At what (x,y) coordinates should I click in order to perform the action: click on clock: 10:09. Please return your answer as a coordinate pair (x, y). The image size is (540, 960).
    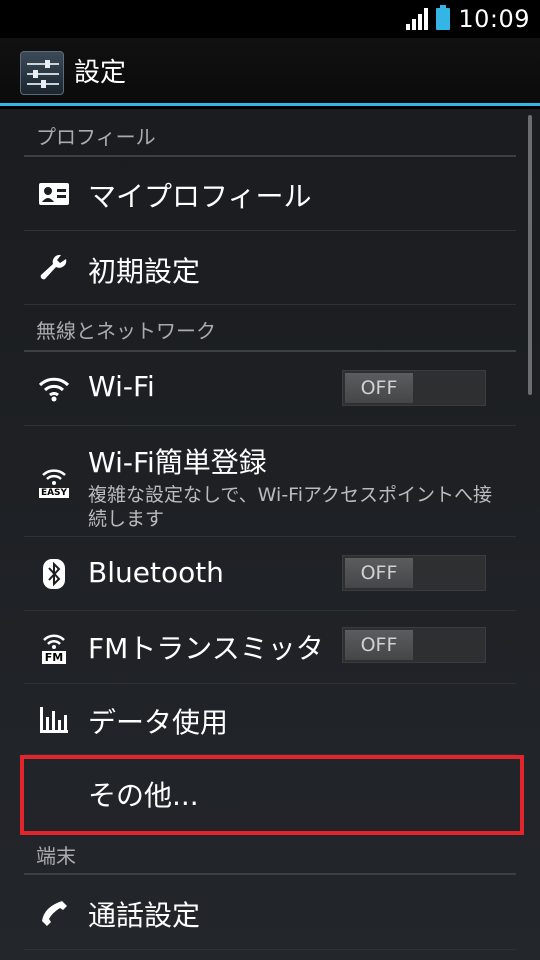
    Looking at the image, I should click on (494, 19).